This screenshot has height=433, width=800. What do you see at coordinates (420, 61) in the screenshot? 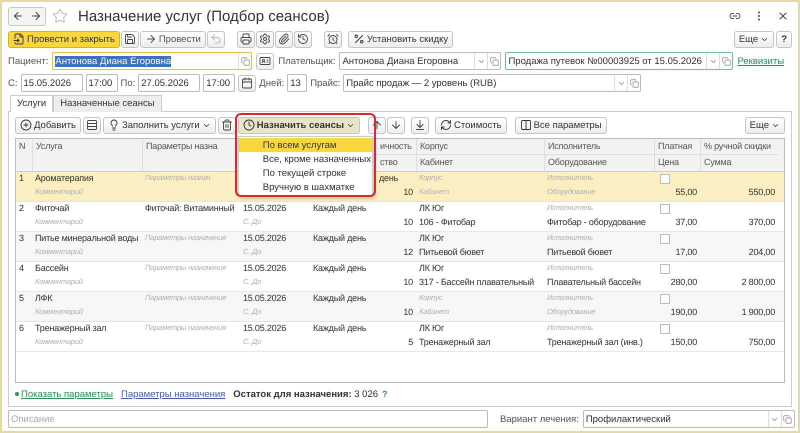
I see `payer-field: Антонова Диана Егоровна` at bounding box center [420, 61].